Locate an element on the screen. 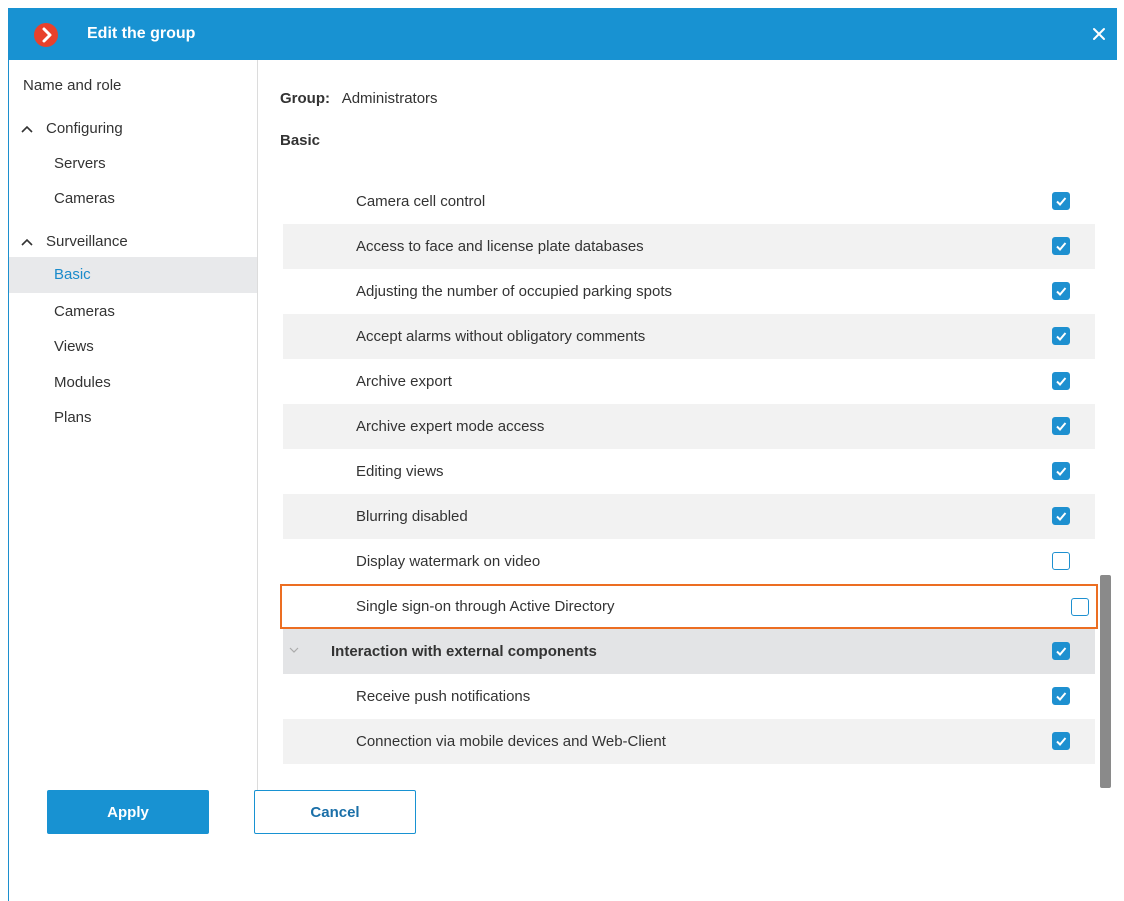 This screenshot has width=1124, height=901. nav-item-label: Basic is located at coordinates (72, 274).